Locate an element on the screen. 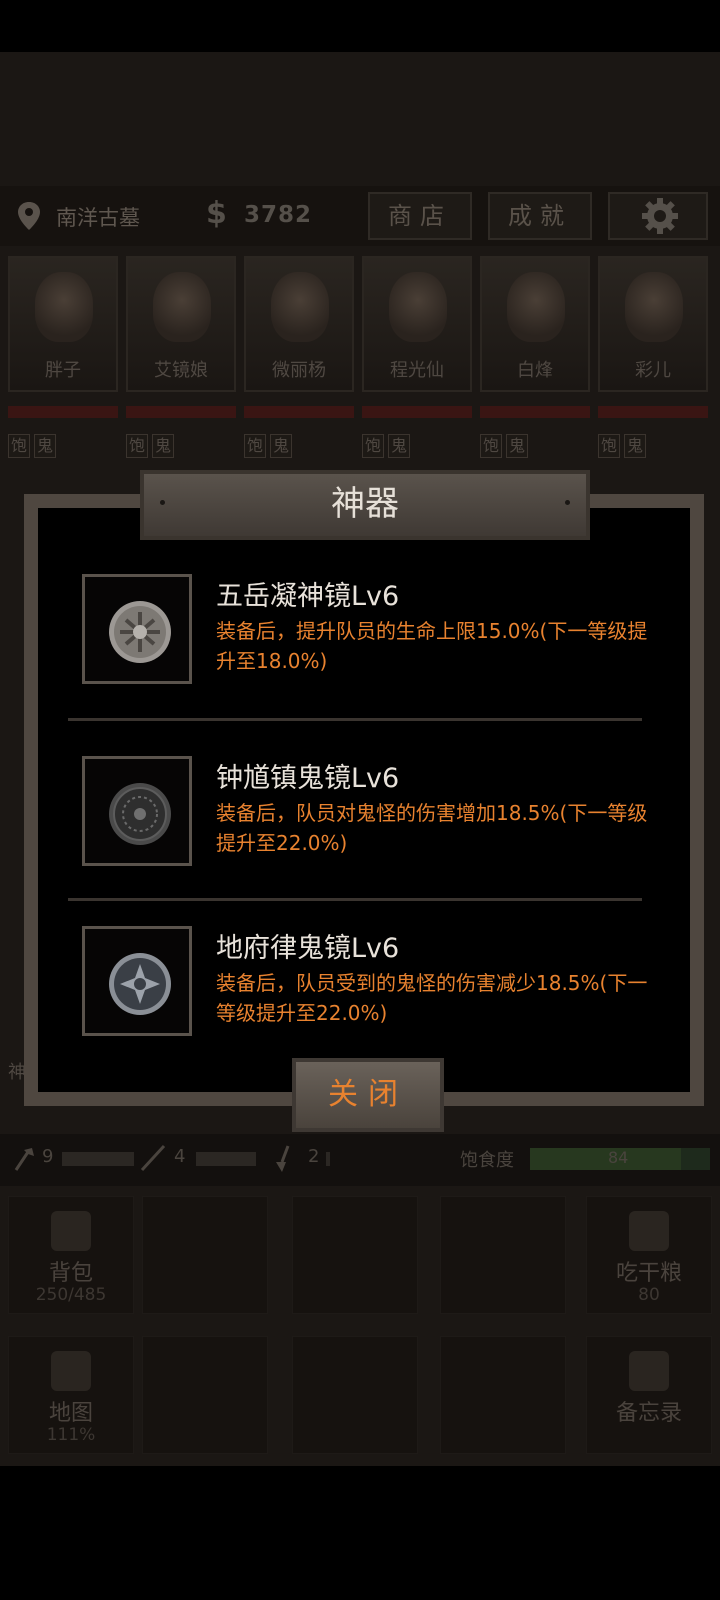  navigation-bar is located at coordinates (360, 1533).